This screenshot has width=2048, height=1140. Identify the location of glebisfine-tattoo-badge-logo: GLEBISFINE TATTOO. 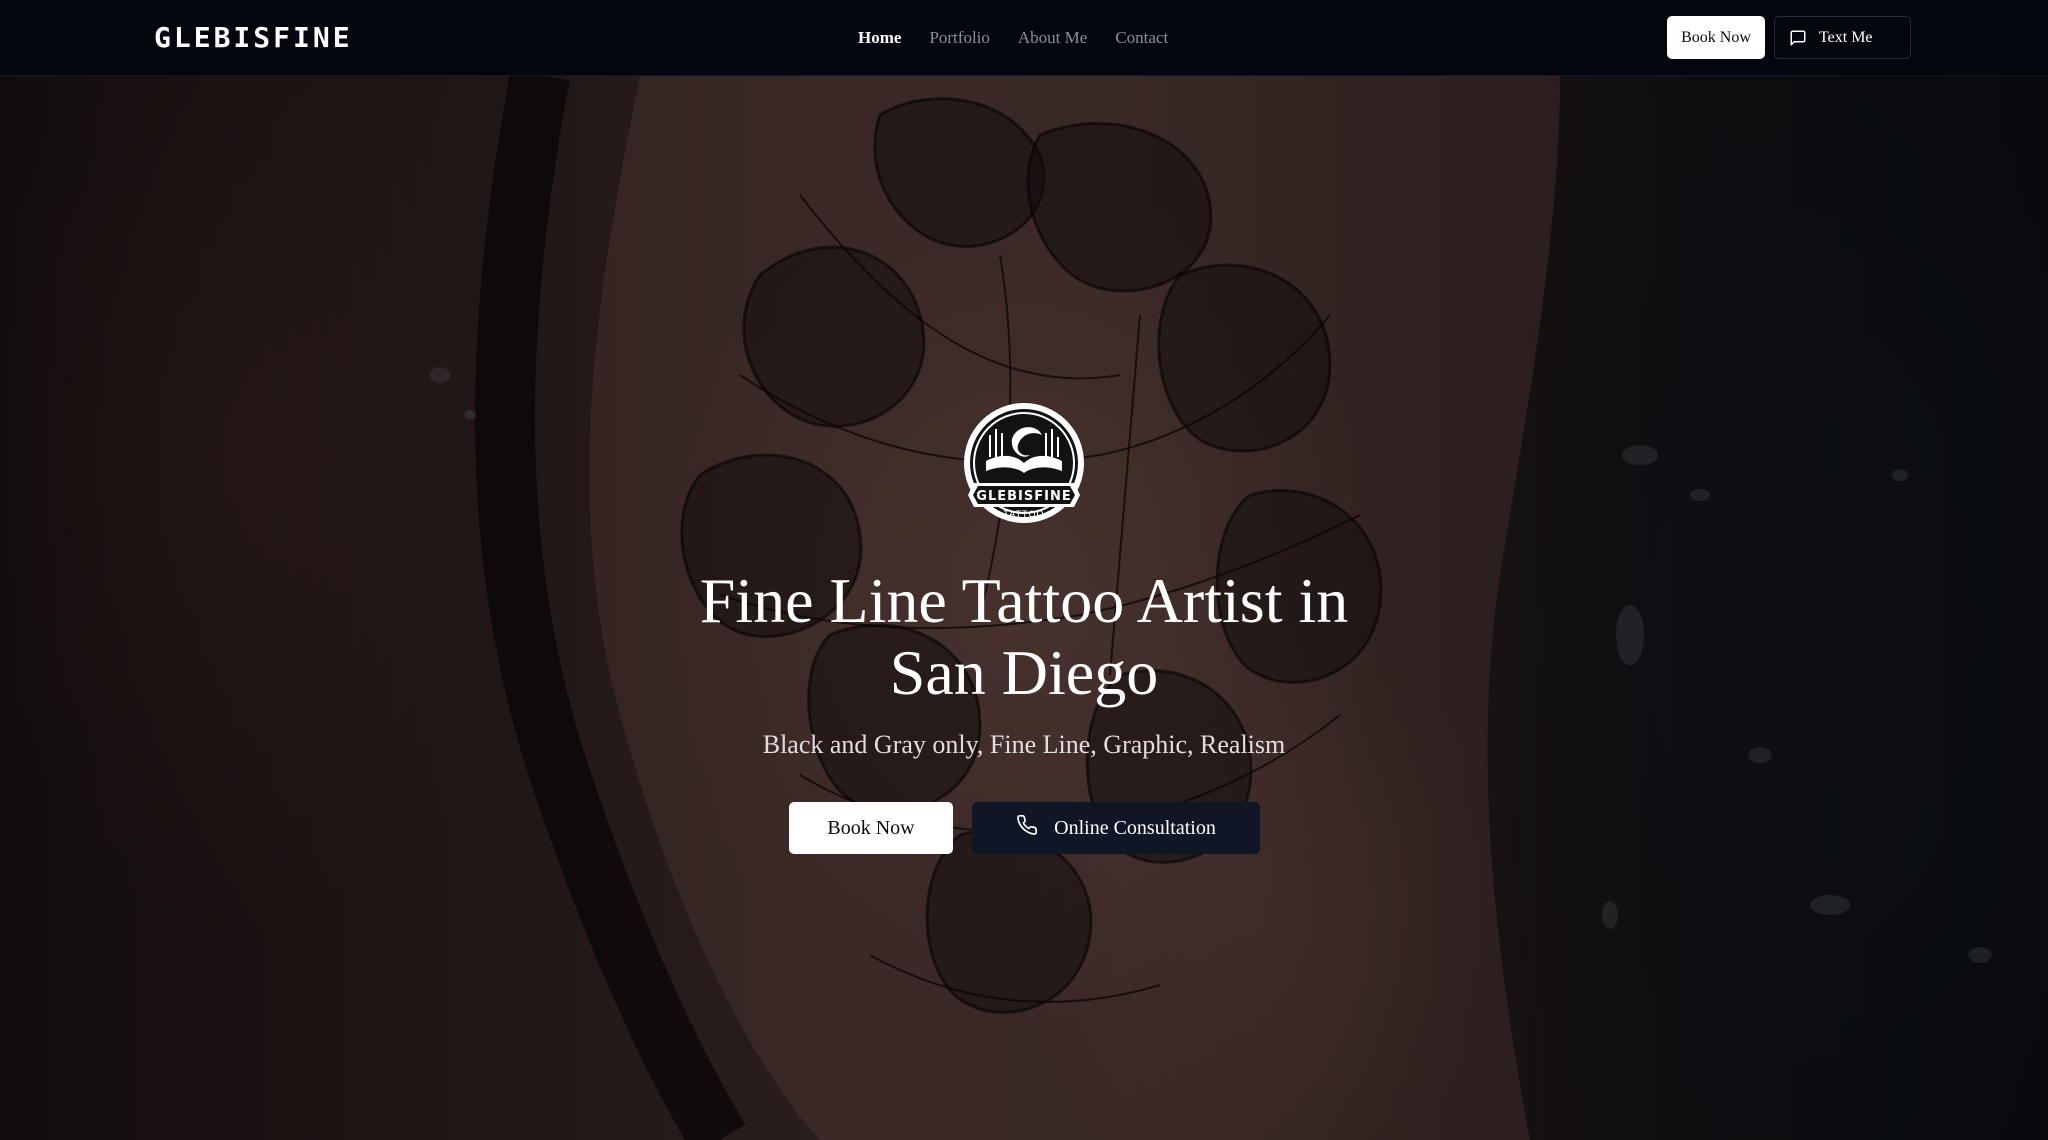
(1024, 463).